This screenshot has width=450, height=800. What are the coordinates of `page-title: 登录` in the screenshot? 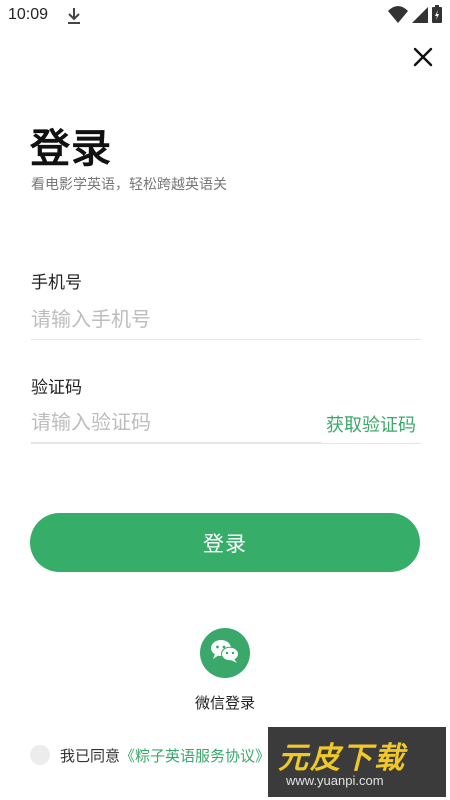 It's located at (71, 149).